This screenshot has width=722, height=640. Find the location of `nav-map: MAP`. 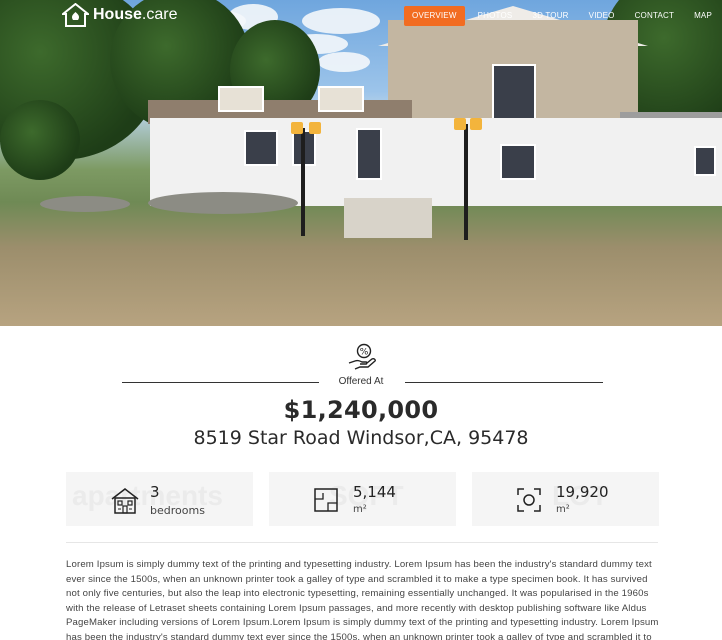

nav-map: MAP is located at coordinates (703, 16).